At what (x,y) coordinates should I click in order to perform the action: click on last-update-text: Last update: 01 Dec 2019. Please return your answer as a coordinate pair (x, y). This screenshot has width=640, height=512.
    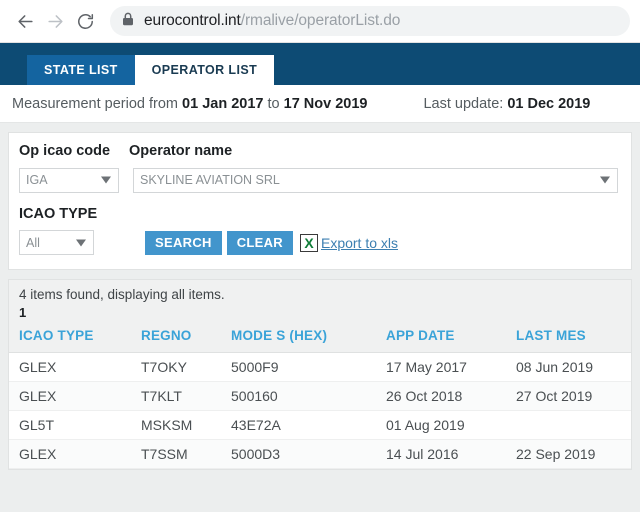
    Looking at the image, I should click on (506, 104).